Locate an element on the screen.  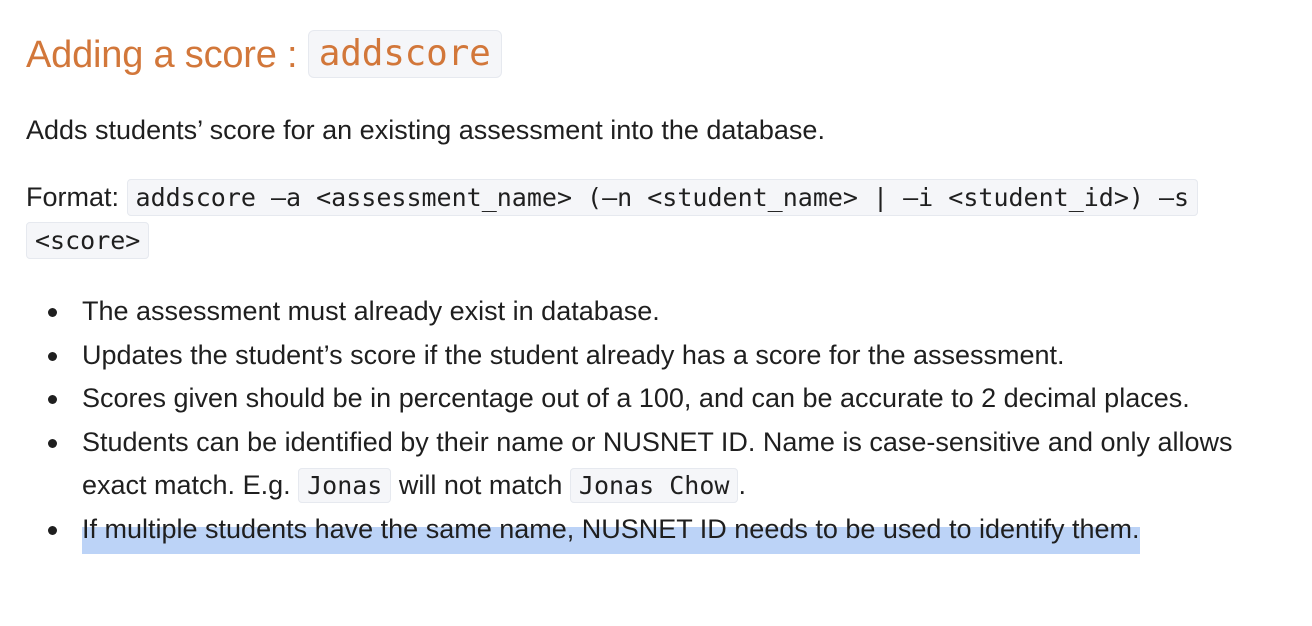
example-code-jonas-chow: Jonas Chow is located at coordinates (654, 485).